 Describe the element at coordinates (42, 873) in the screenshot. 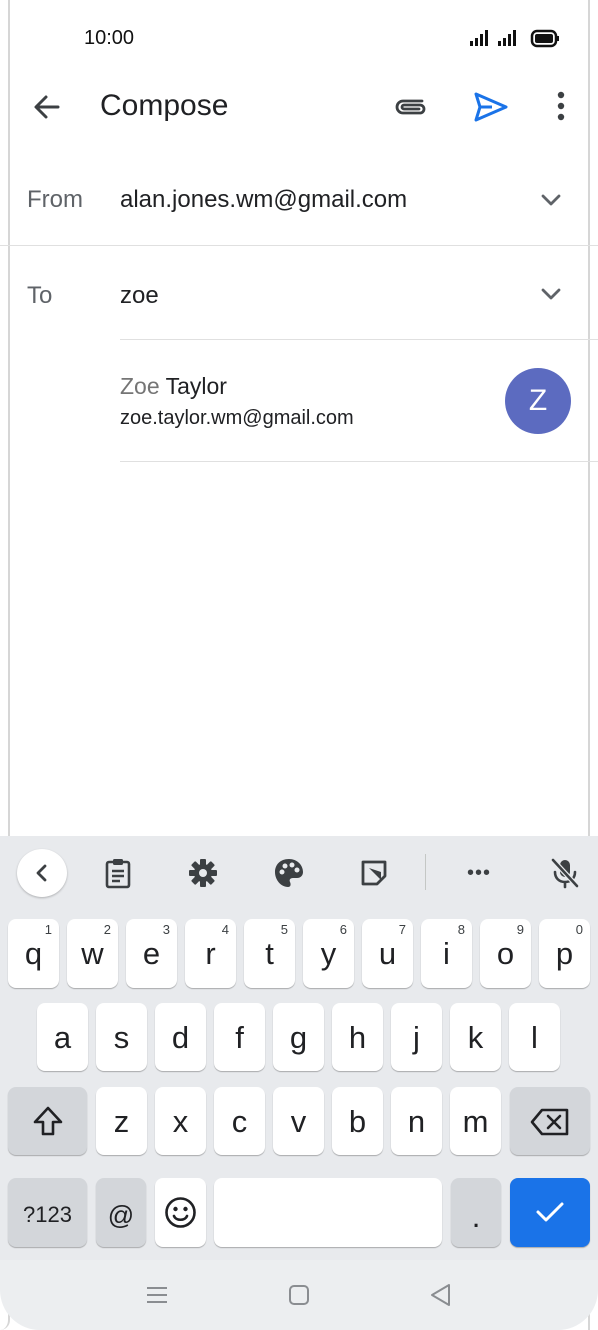

I see `chevron-left-icon` at that location.